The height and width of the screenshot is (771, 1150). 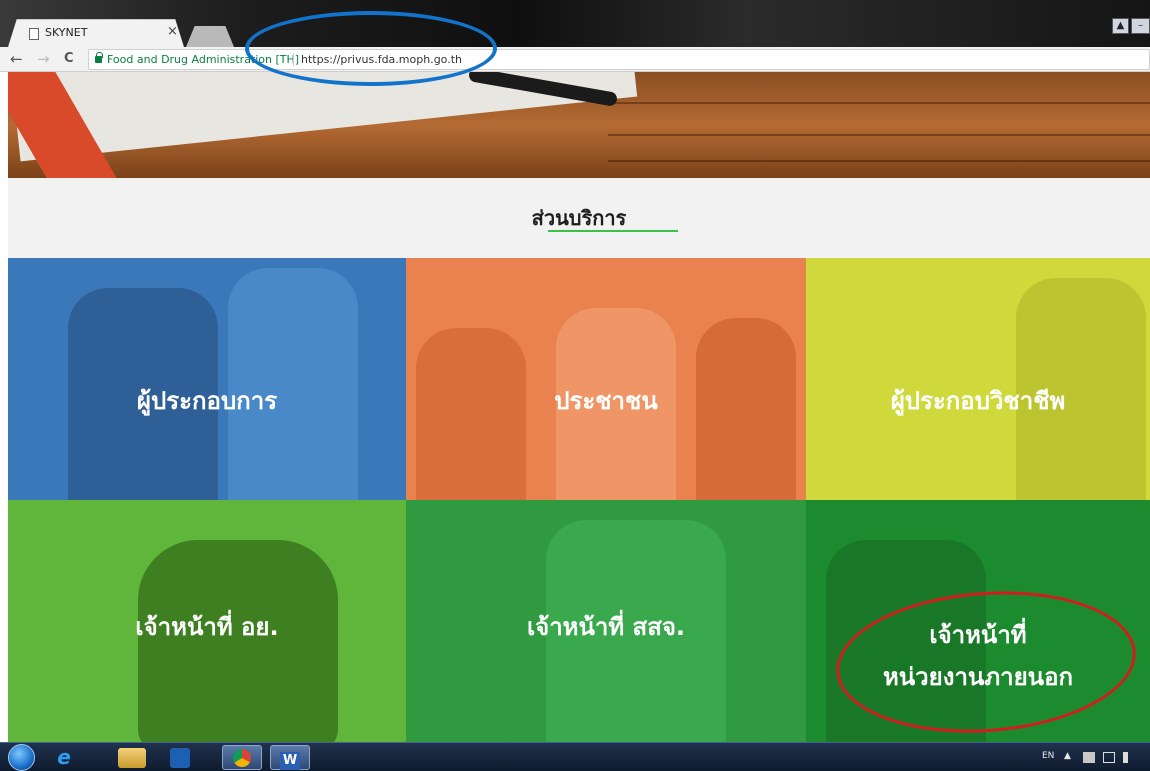 I want to click on reload-icon: C, so click(x=69, y=59).